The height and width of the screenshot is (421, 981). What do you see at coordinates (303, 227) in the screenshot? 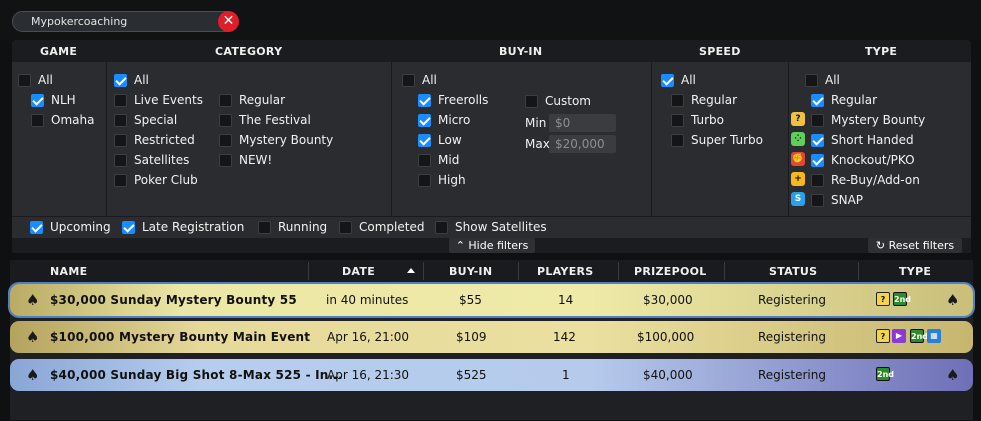
I see `checkbox-label: Running` at bounding box center [303, 227].